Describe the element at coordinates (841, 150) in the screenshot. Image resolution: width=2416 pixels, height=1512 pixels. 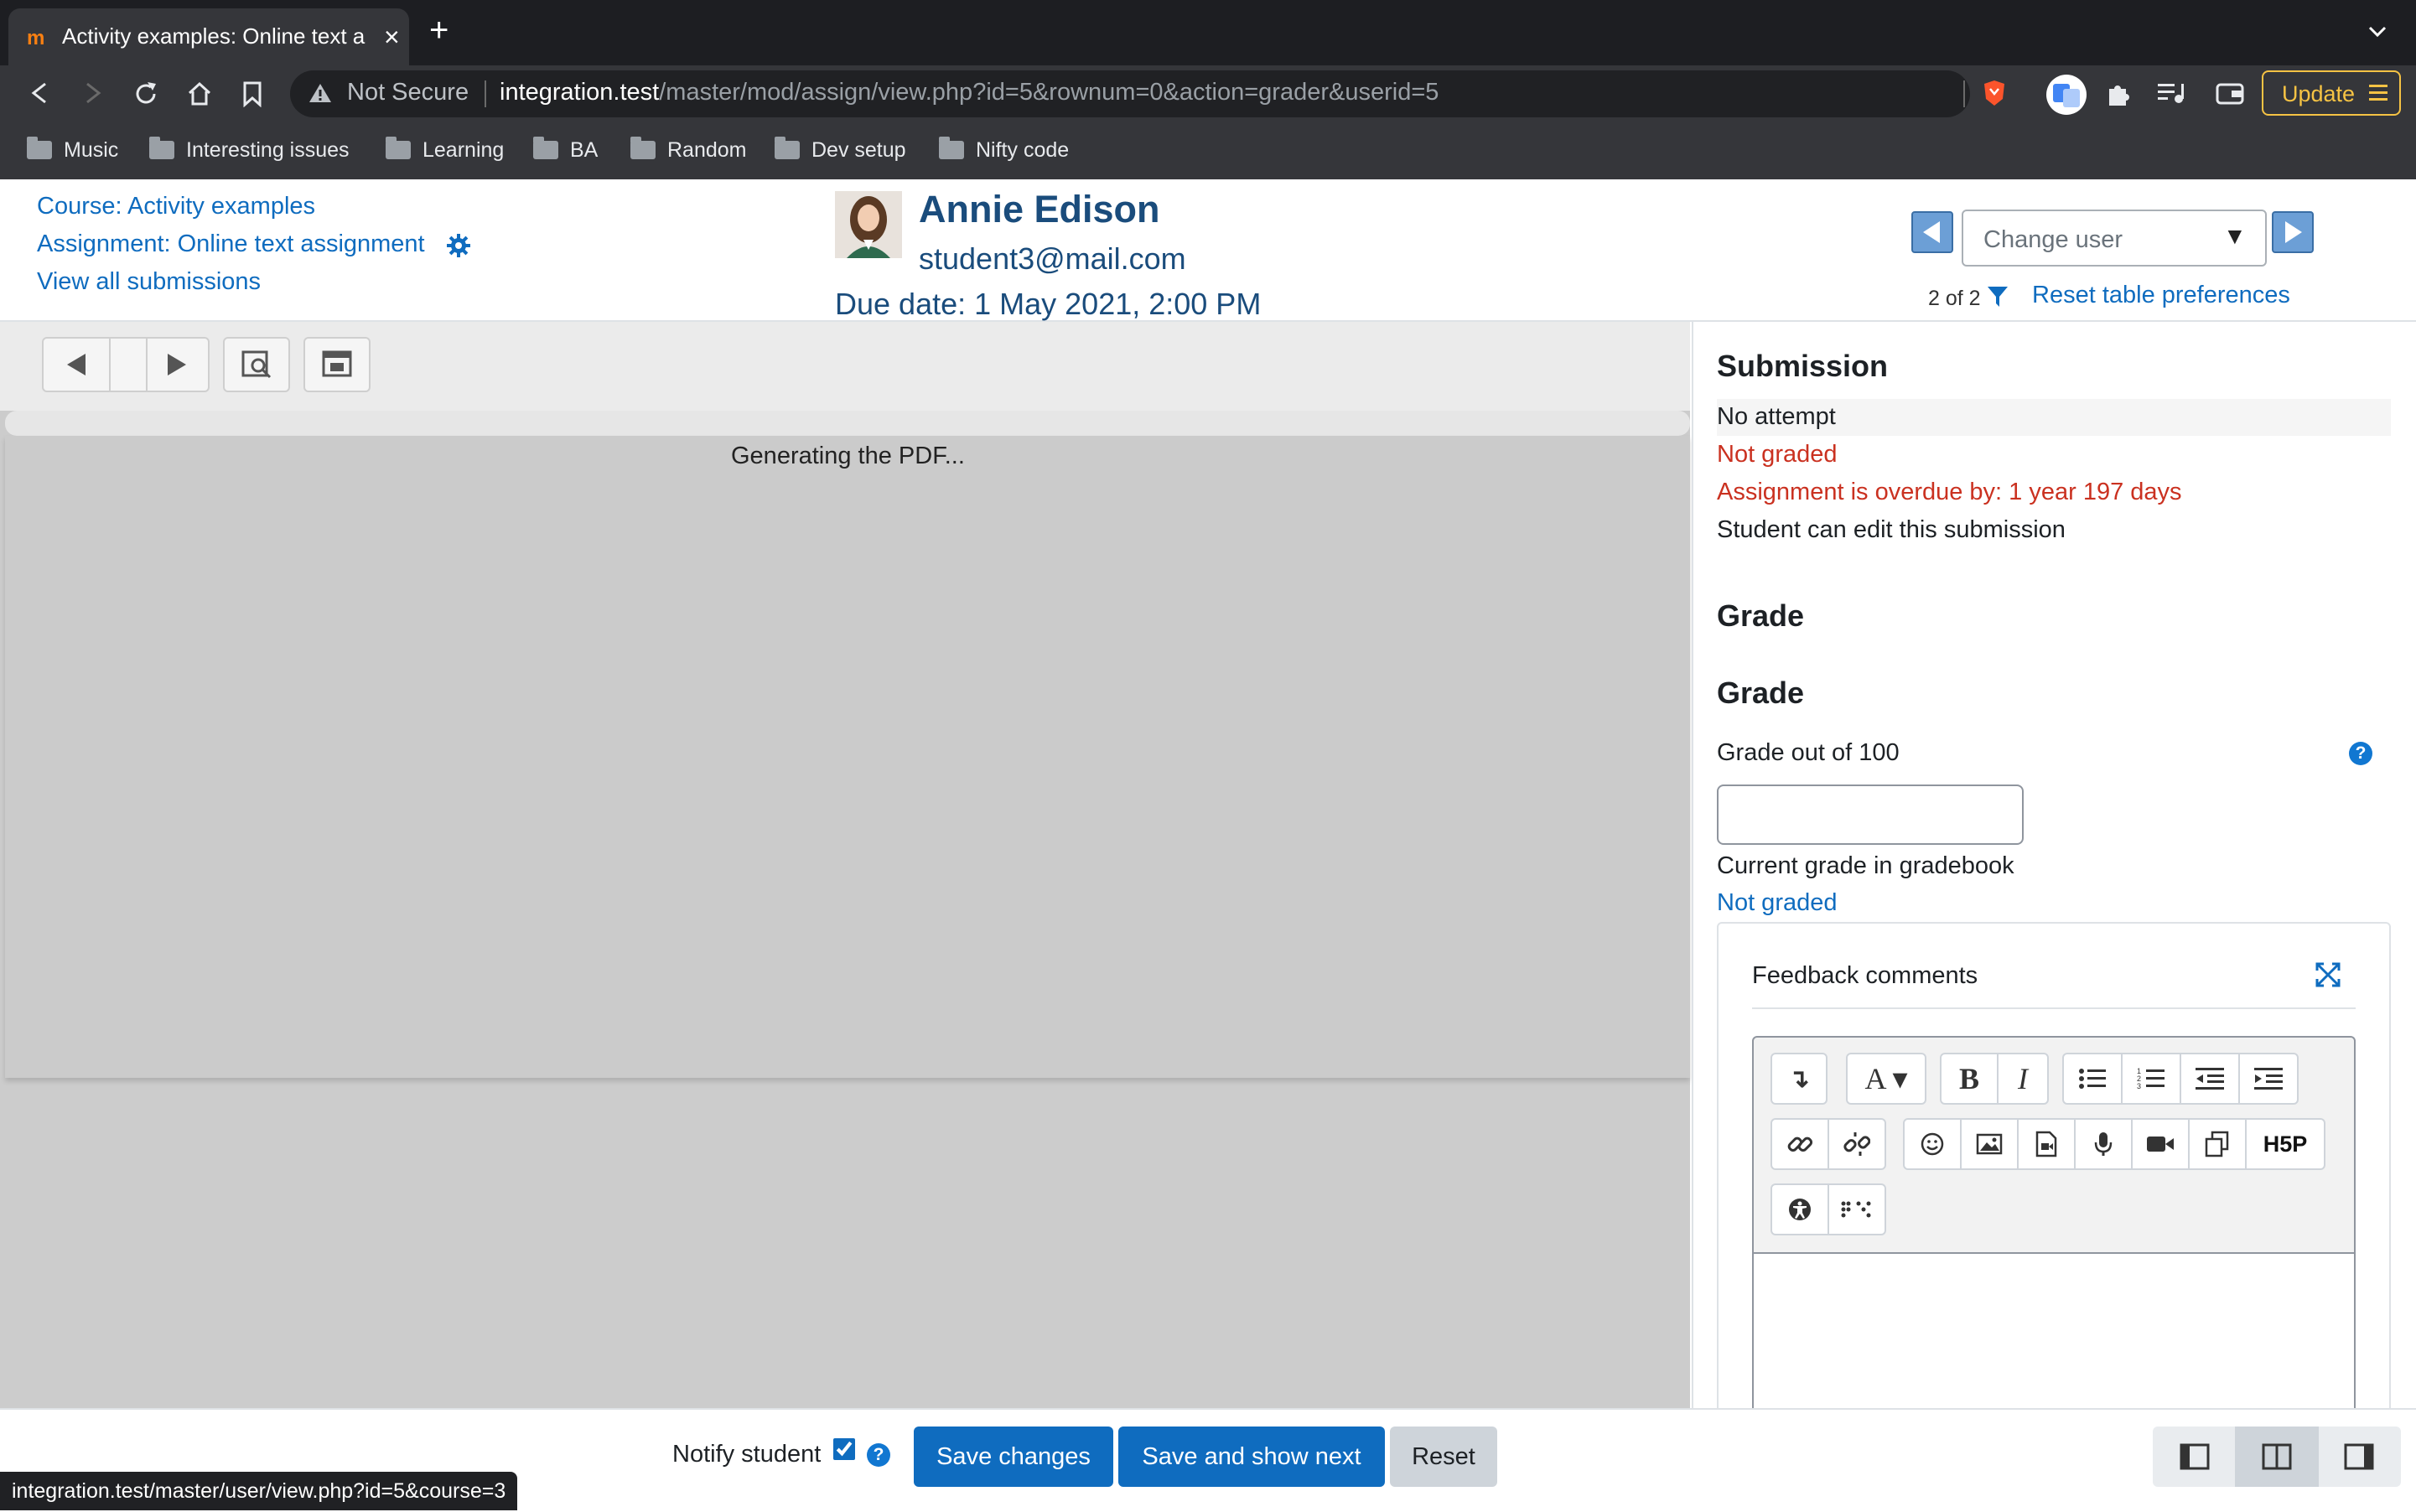
I see `bookmark-dev-setup: Dev setup` at that location.